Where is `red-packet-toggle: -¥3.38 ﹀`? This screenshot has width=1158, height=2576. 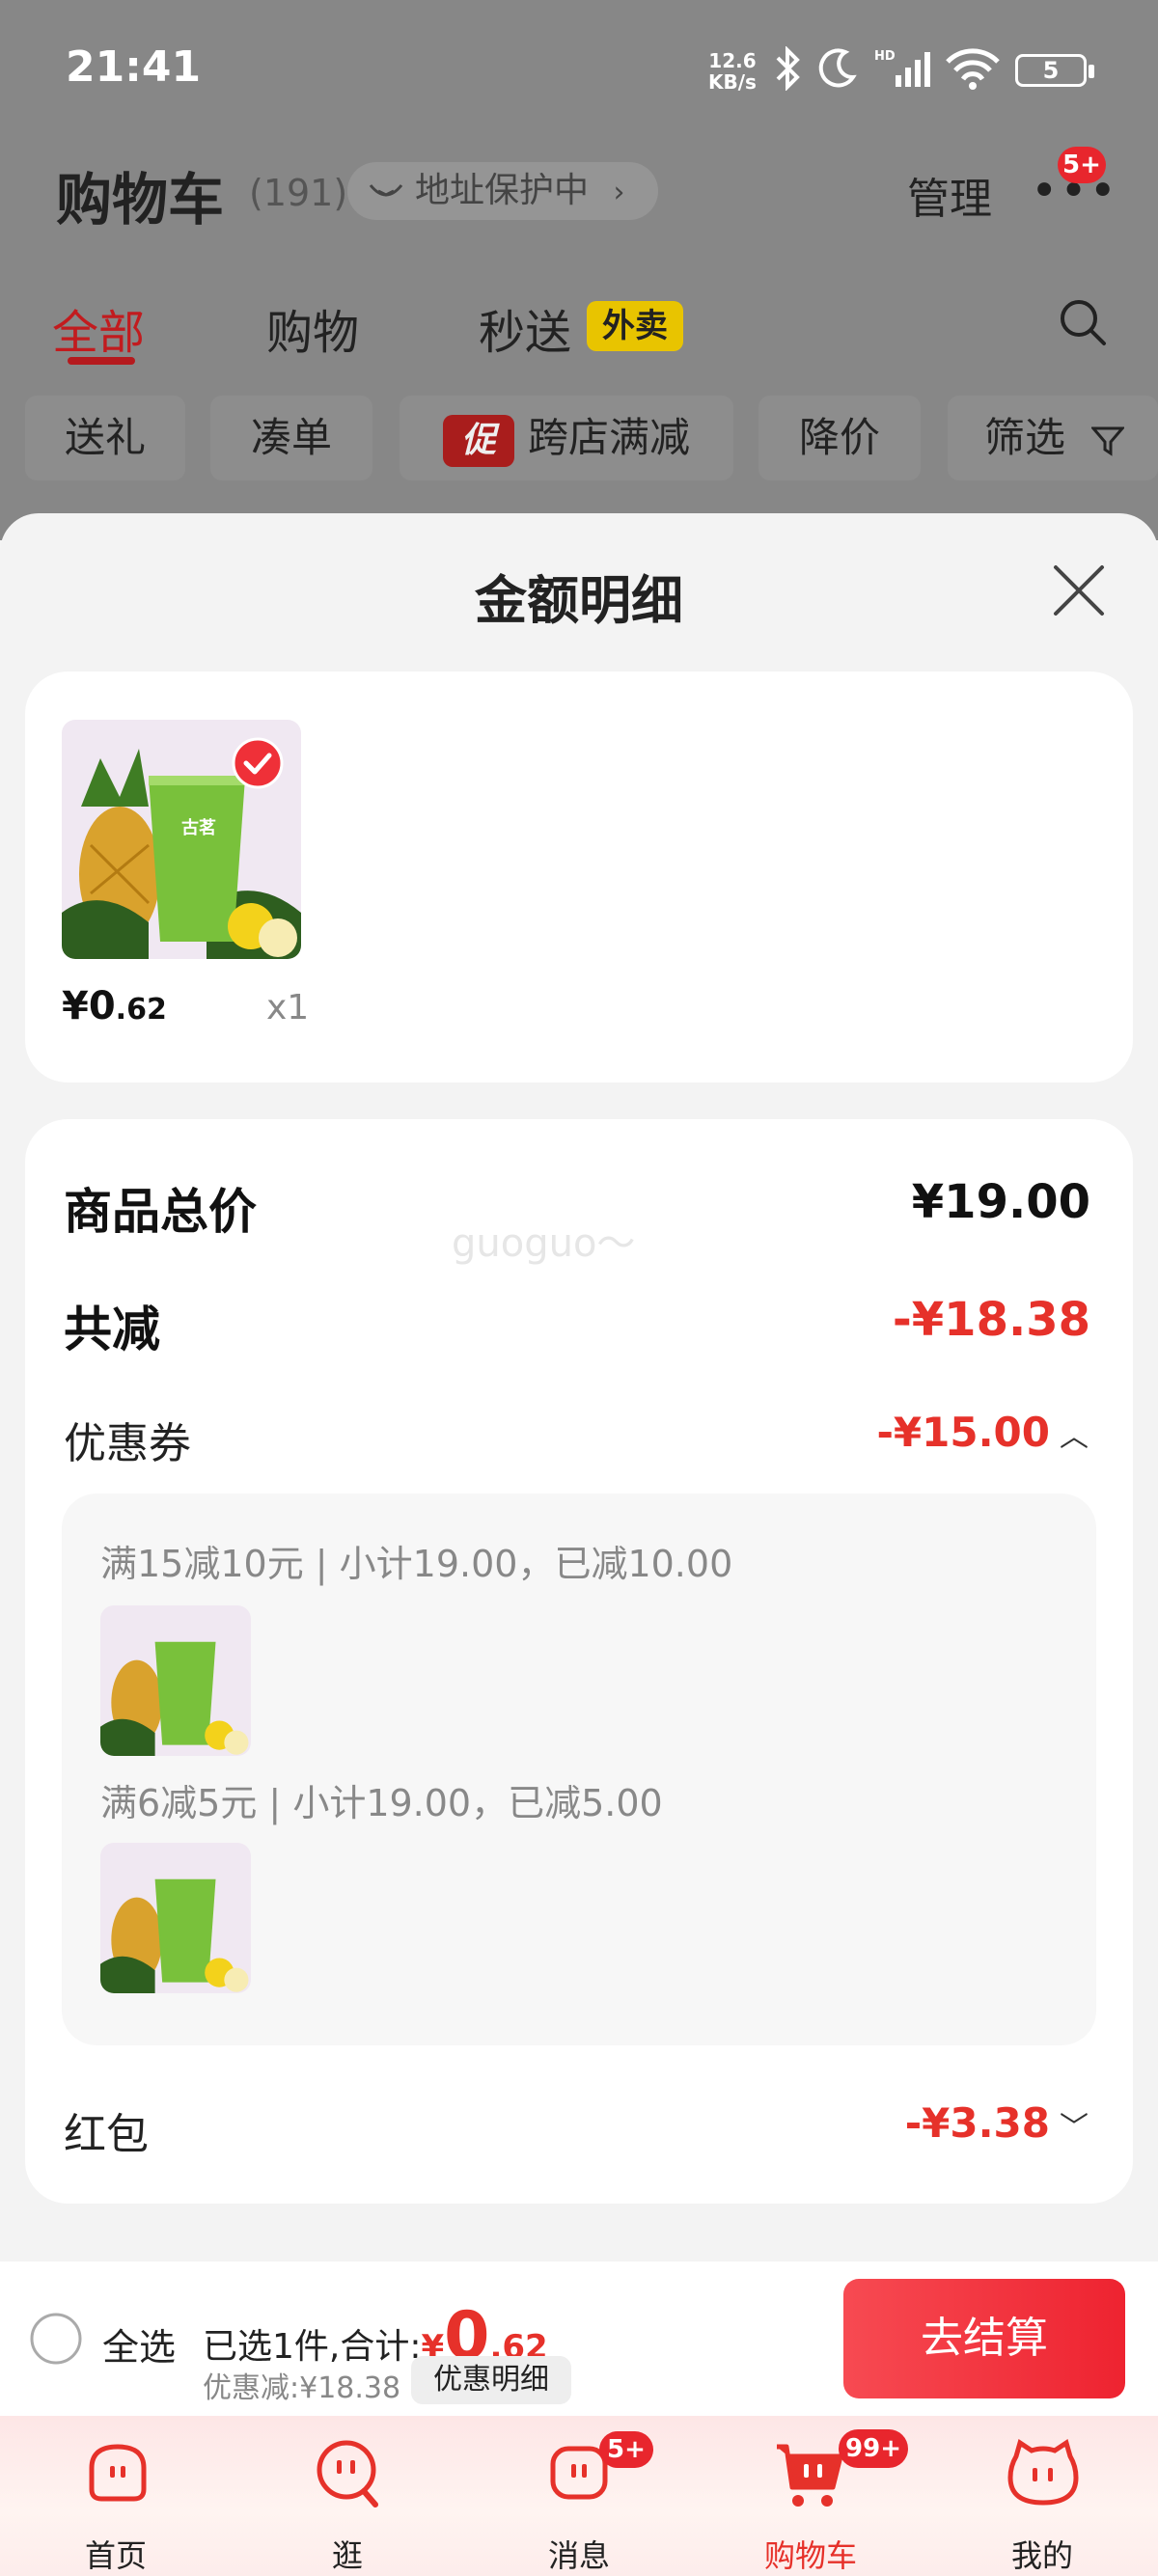
red-packet-toggle: -¥3.38 ﹀ is located at coordinates (997, 2123).